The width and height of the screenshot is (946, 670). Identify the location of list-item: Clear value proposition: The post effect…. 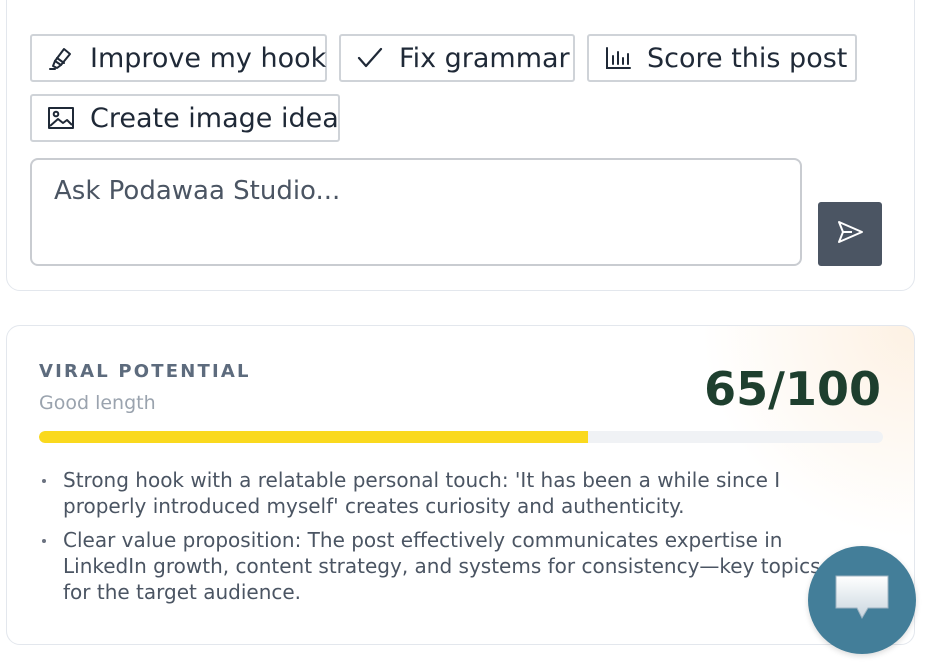
(434, 566).